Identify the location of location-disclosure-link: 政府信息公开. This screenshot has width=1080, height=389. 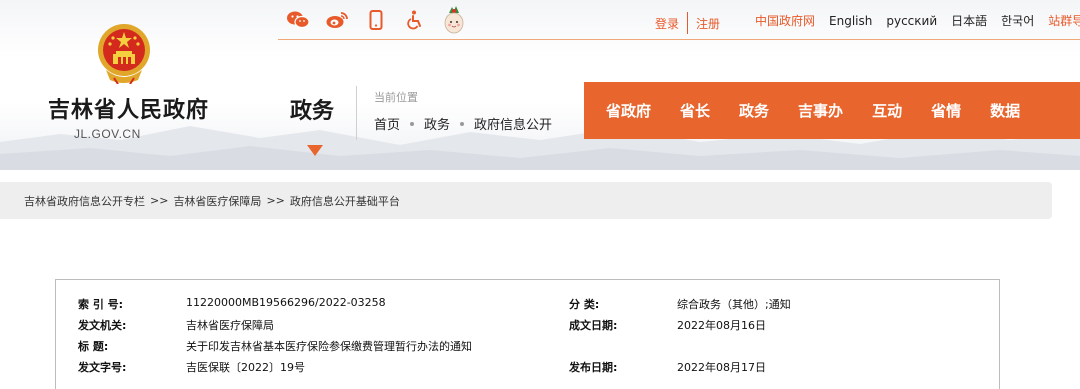
(513, 123).